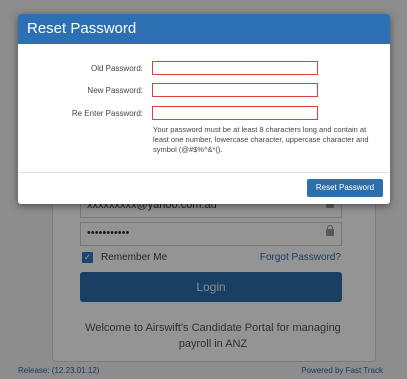  Describe the element at coordinates (345, 188) in the screenshot. I see `reset-password-button: Reset Password` at that location.